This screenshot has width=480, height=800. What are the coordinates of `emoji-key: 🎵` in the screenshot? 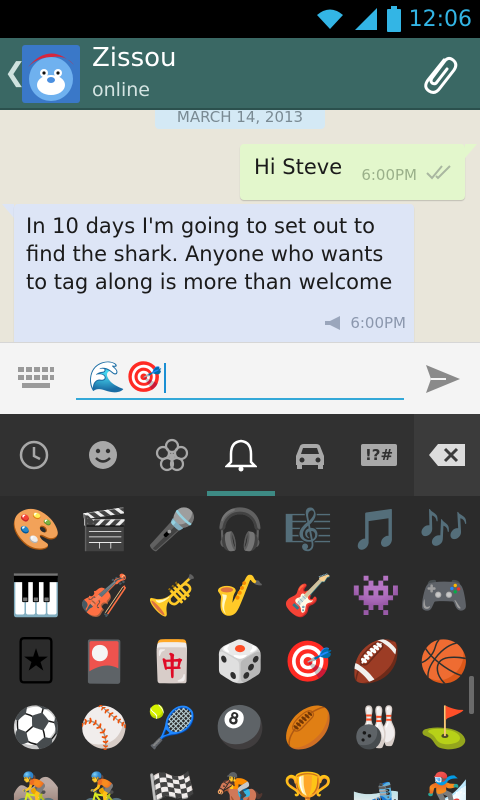 It's located at (376, 529).